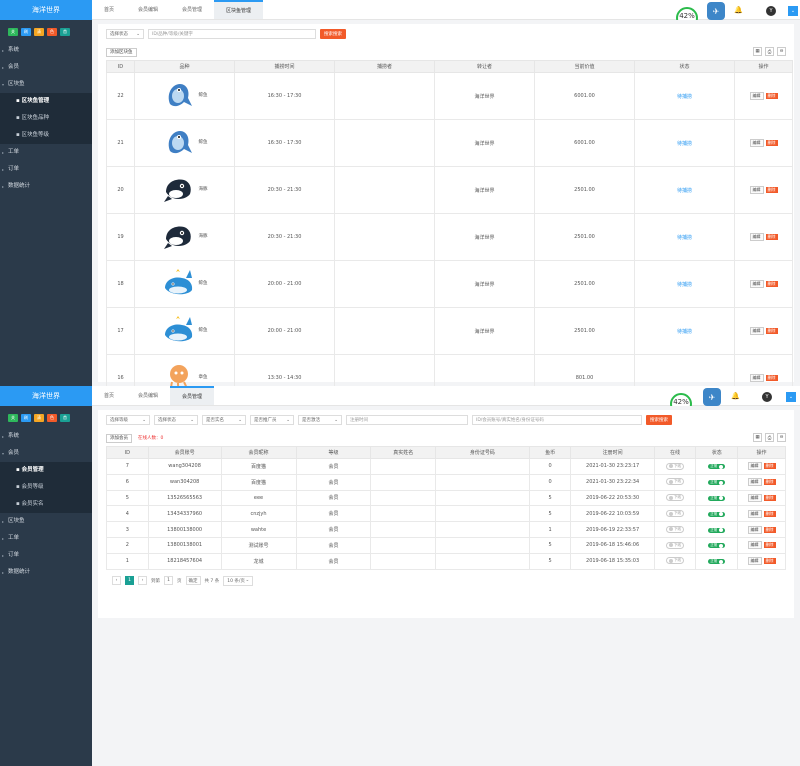 This screenshot has width=800, height=766. I want to click on column-header: 捕捞者, so click(384, 66).